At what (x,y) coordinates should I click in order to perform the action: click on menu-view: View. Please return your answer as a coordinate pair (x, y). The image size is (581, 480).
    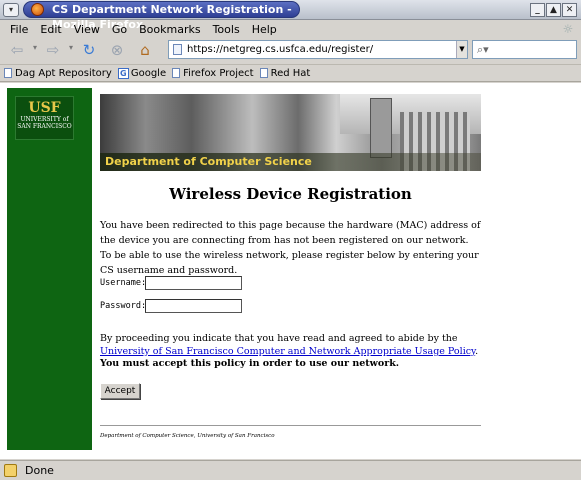
    Looking at the image, I should click on (87, 29).